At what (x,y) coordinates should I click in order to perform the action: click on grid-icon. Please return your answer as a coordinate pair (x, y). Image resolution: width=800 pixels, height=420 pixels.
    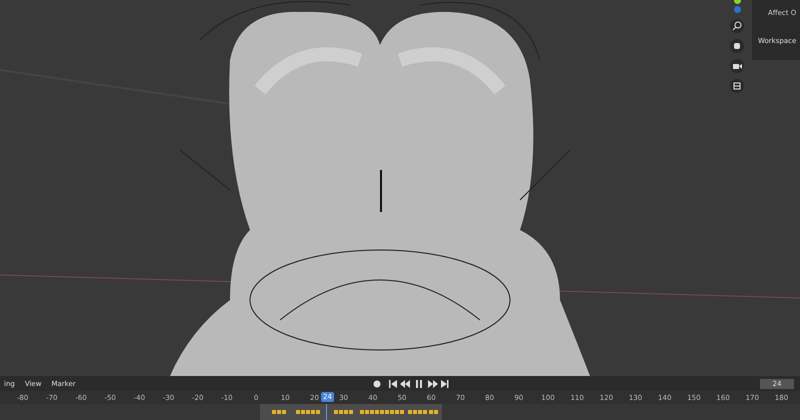
    Looking at the image, I should click on (737, 86).